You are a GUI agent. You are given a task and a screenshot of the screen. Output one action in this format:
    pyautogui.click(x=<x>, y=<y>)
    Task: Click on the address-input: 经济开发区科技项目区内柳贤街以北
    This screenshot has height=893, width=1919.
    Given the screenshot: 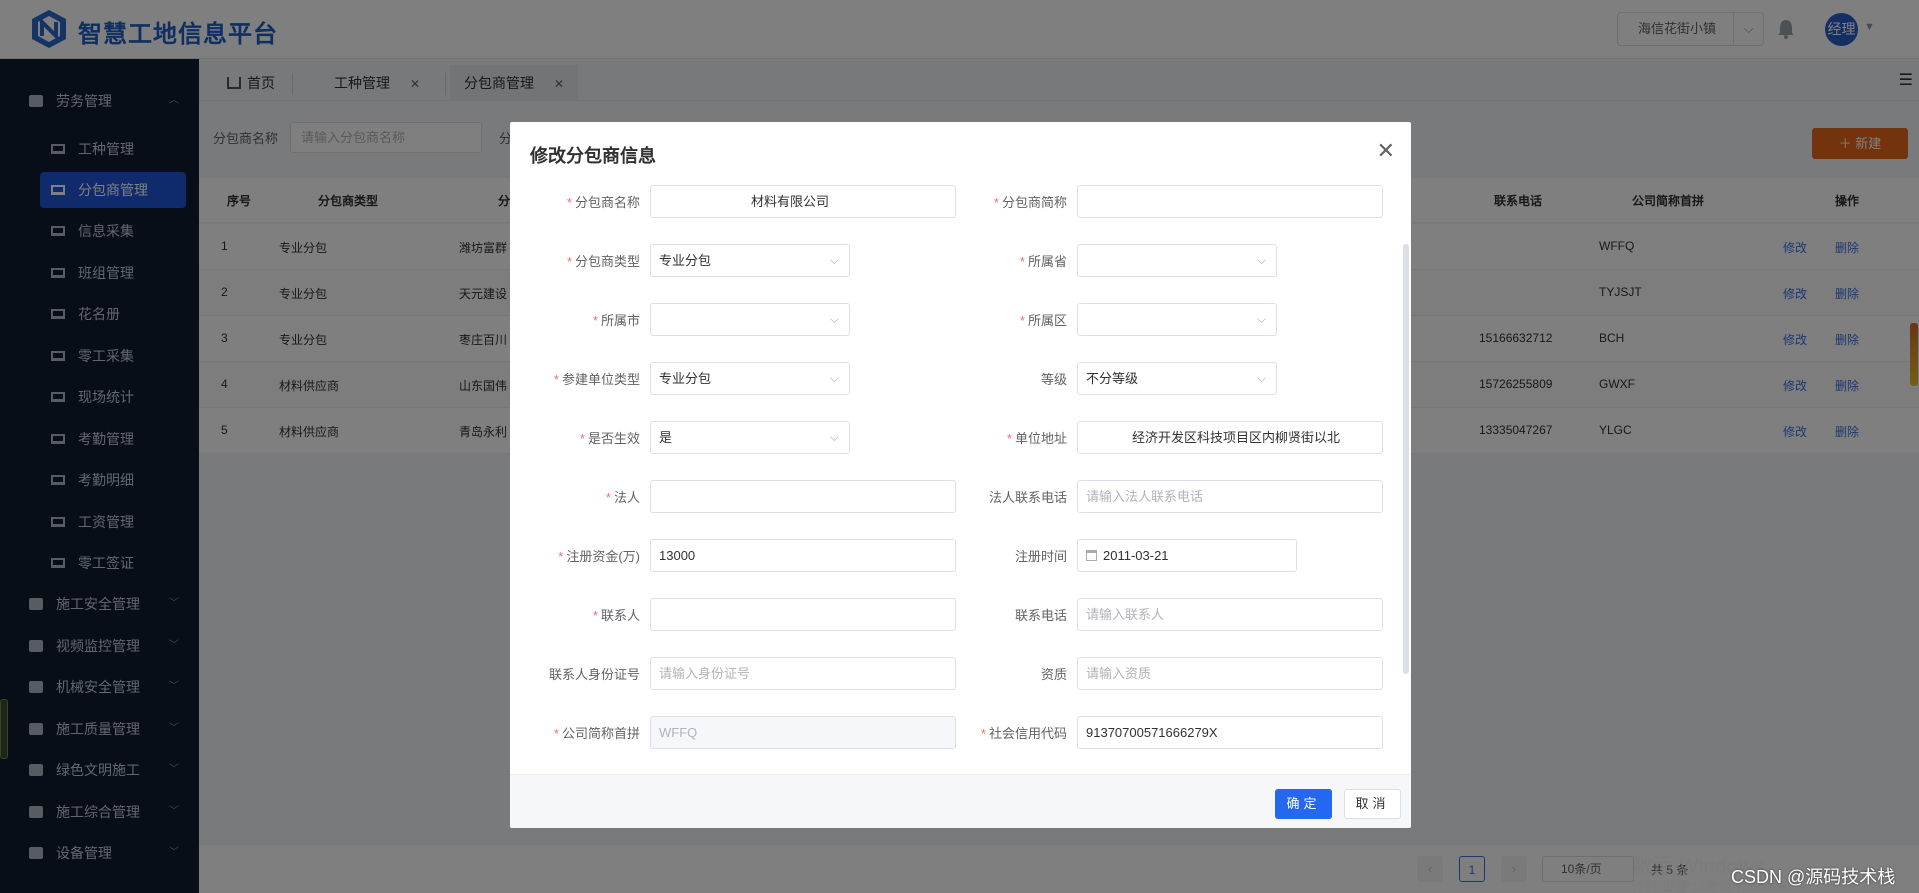 What is the action you would take?
    pyautogui.click(x=1230, y=437)
    